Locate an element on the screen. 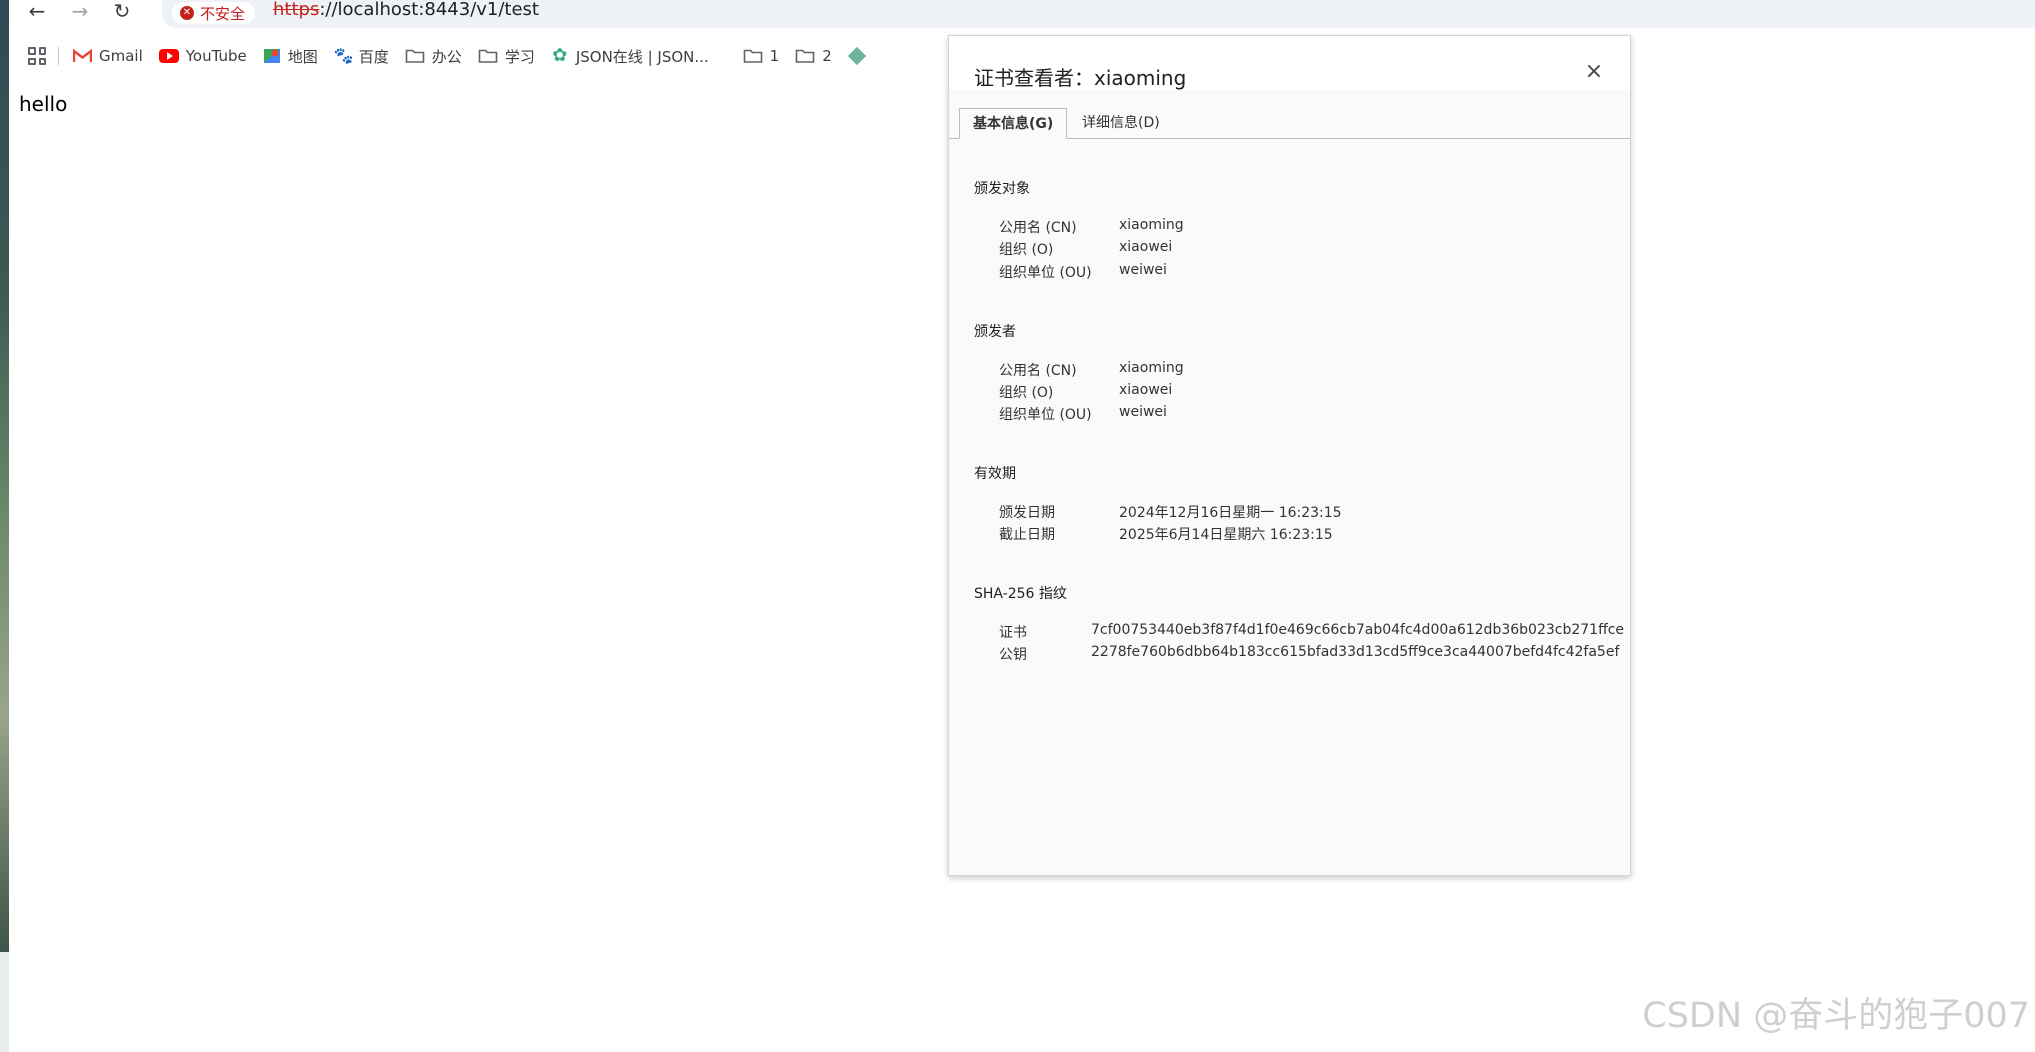 The height and width of the screenshot is (1052, 2035). section-fingerprints-title: SHA-256 指纹 is located at coordinates (1020, 594).